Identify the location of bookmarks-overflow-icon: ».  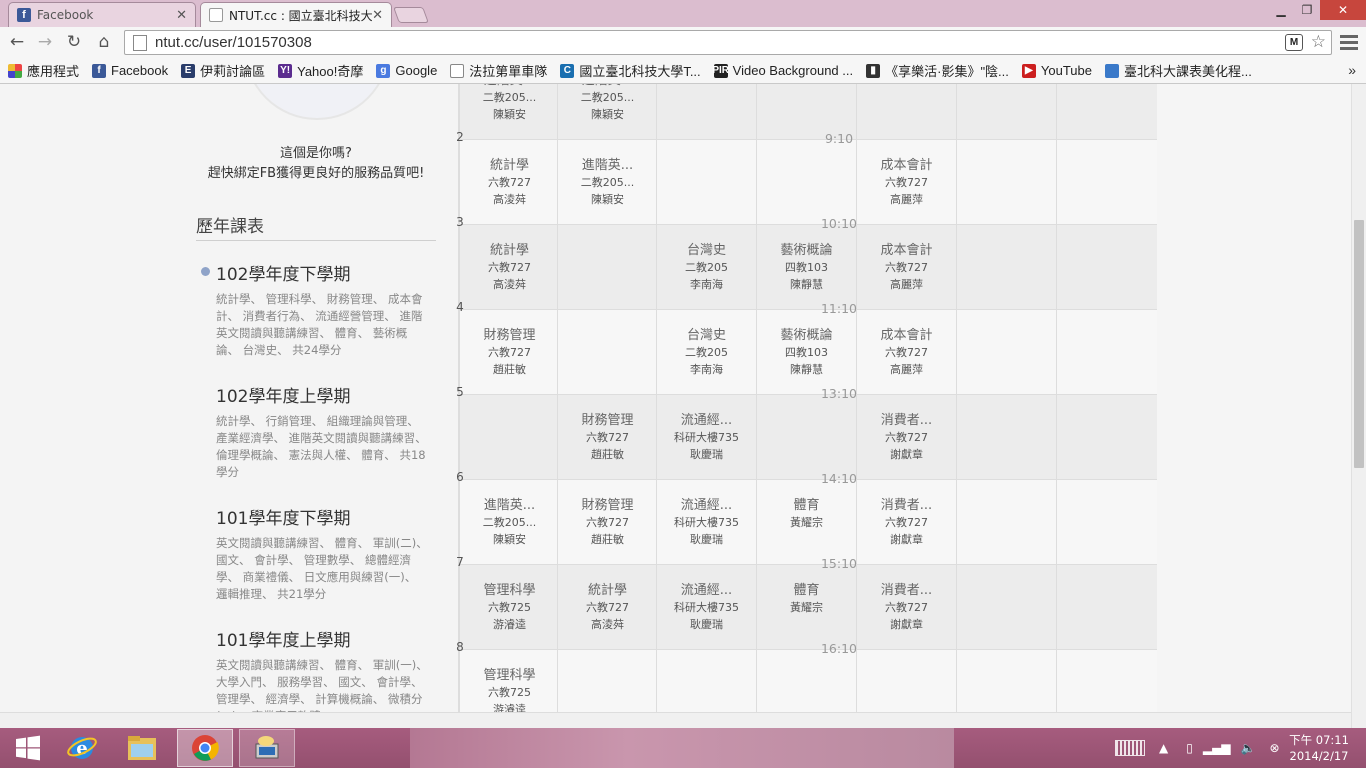
(1352, 70).